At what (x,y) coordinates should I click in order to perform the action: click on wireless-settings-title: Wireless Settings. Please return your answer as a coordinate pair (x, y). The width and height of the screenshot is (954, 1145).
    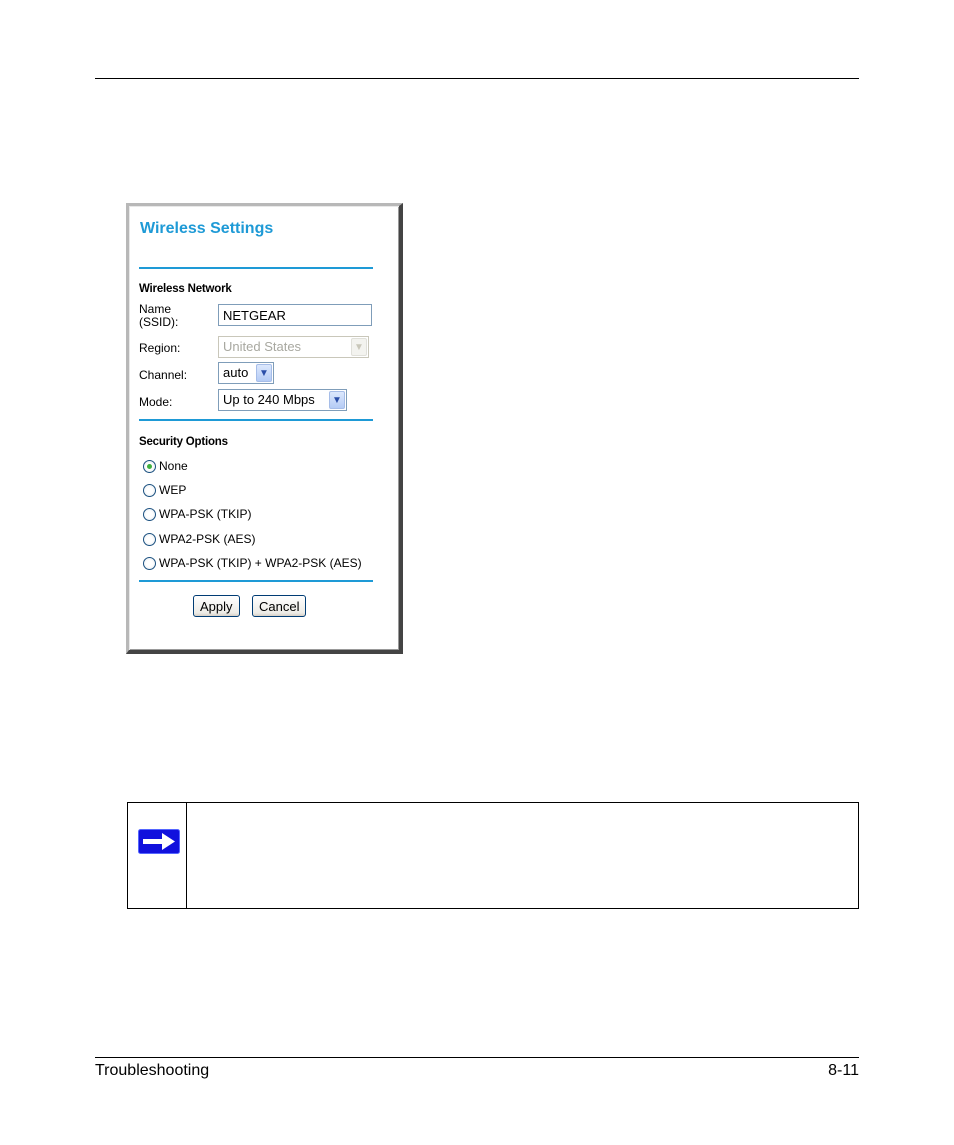
    Looking at the image, I should click on (207, 228).